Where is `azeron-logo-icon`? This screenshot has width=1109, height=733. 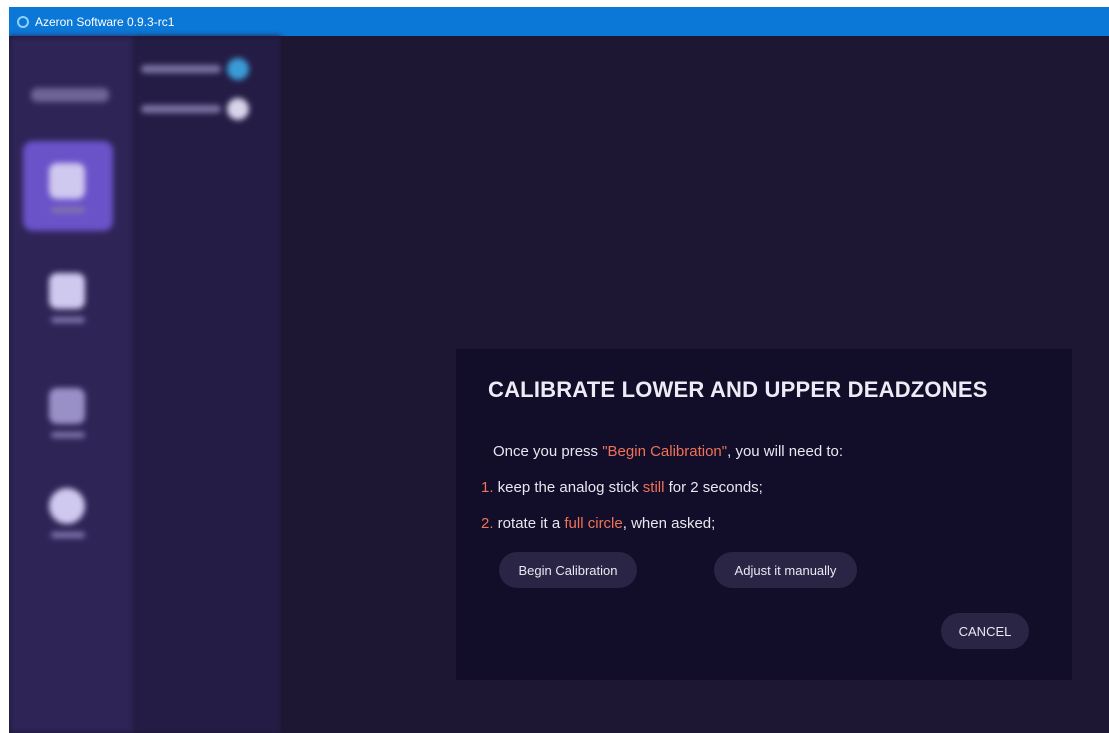 azeron-logo-icon is located at coordinates (23, 21).